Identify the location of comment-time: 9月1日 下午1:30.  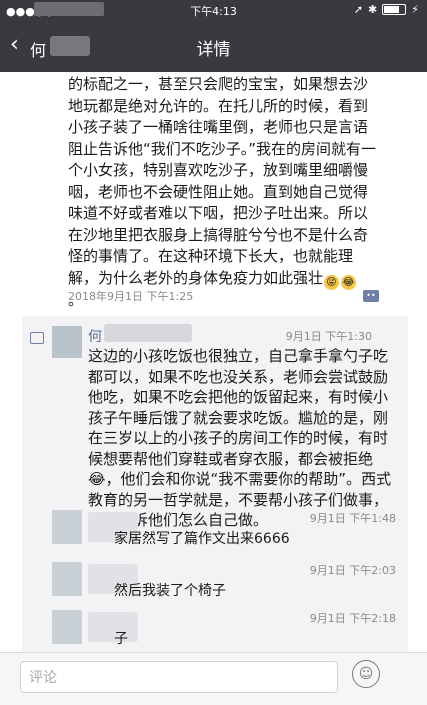
(328, 336).